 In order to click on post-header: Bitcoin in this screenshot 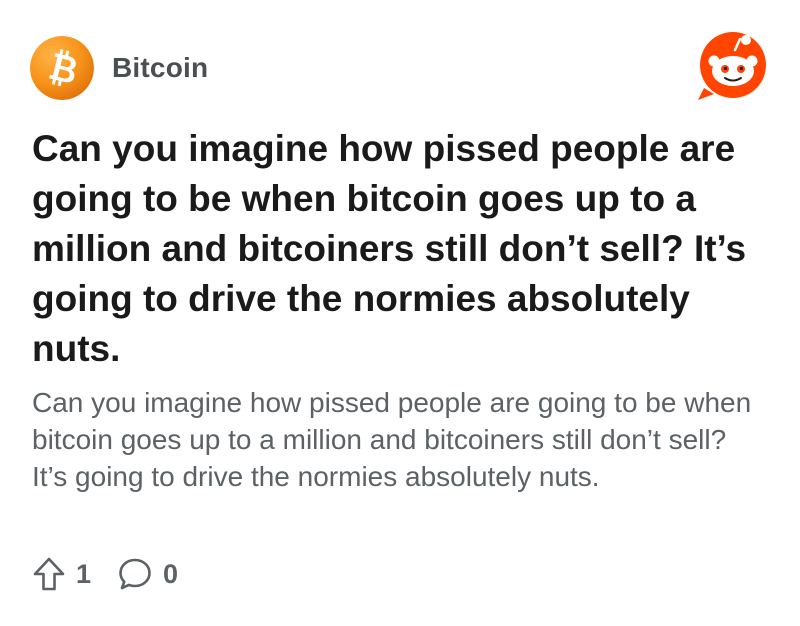, I will do `click(119, 68)`.